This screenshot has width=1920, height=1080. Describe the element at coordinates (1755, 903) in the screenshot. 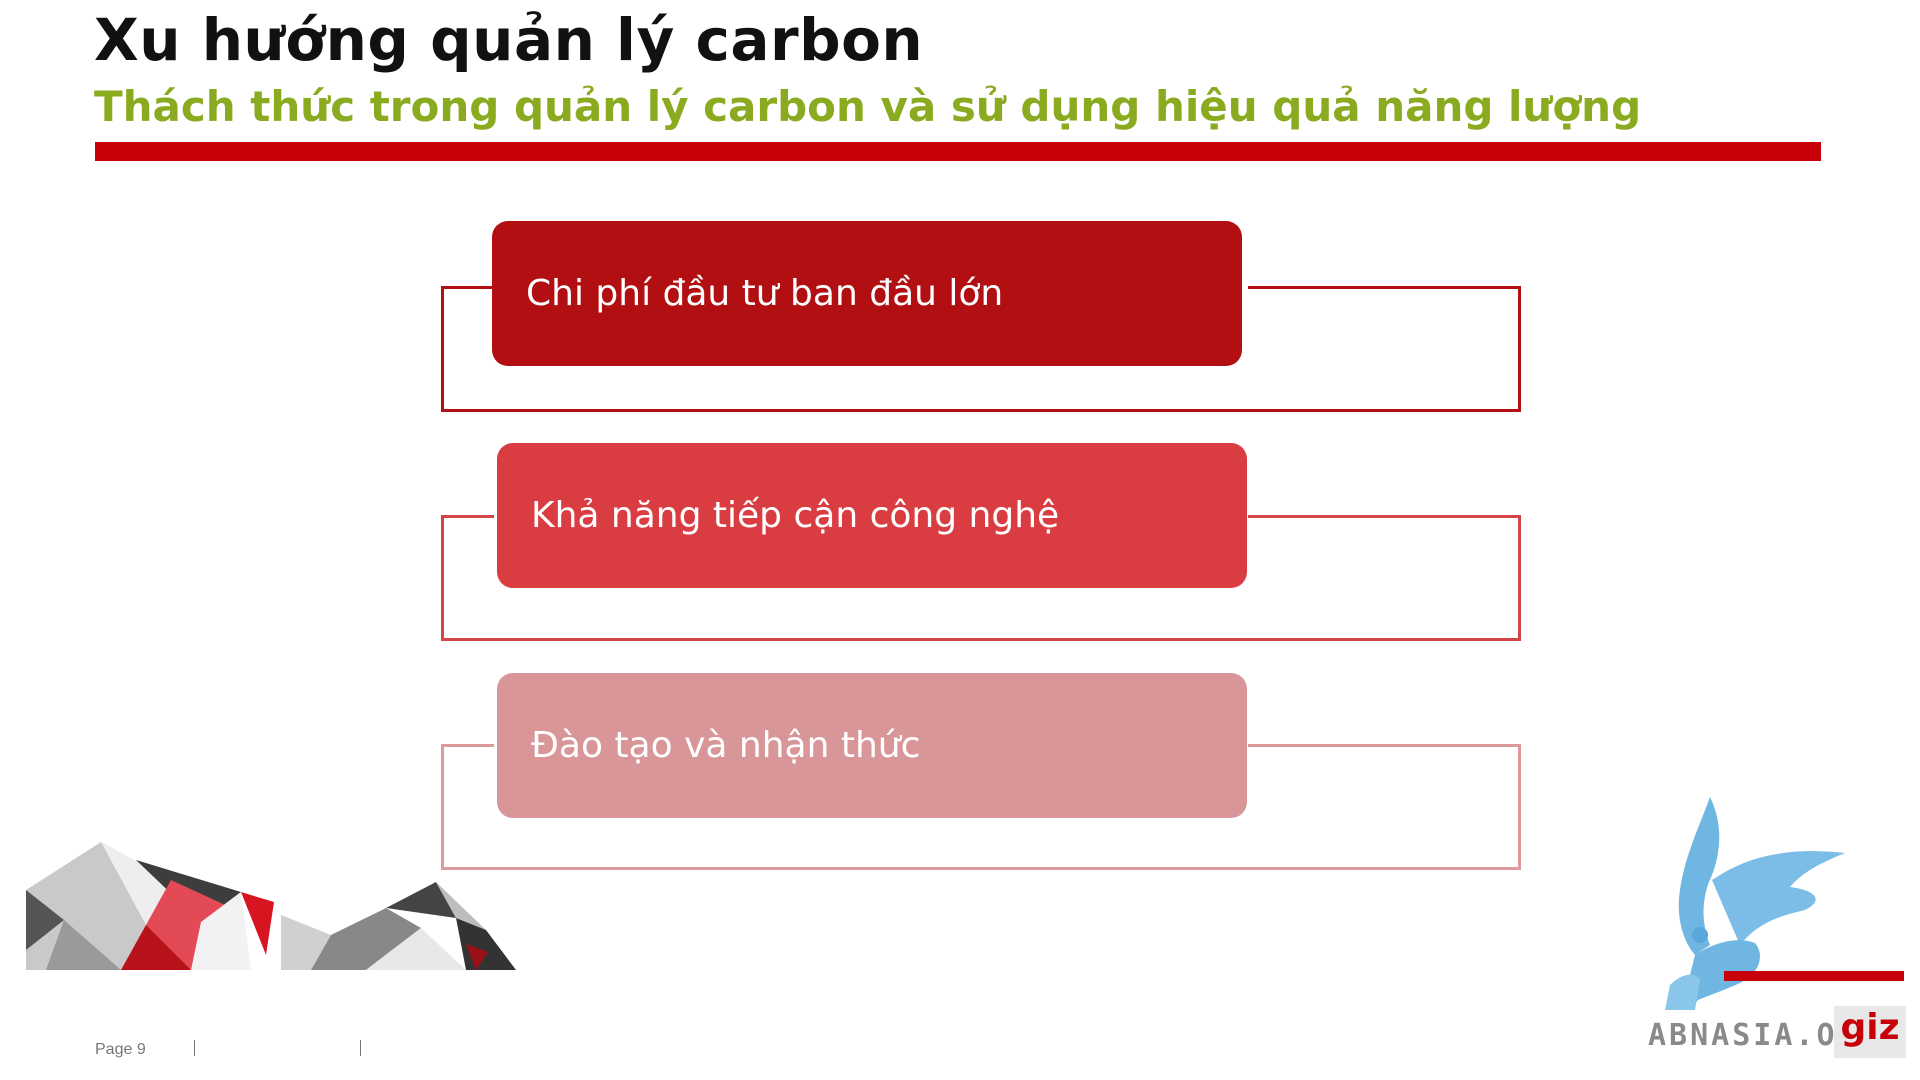

I see `griffin-logo-icon` at that location.